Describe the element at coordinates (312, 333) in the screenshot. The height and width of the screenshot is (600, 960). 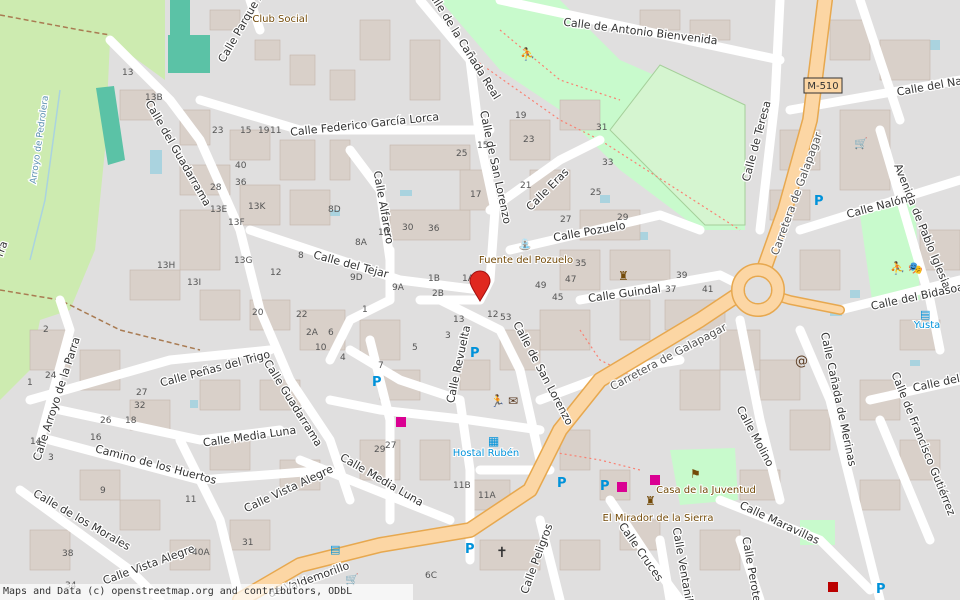
I see `house-number: 2A` at that location.